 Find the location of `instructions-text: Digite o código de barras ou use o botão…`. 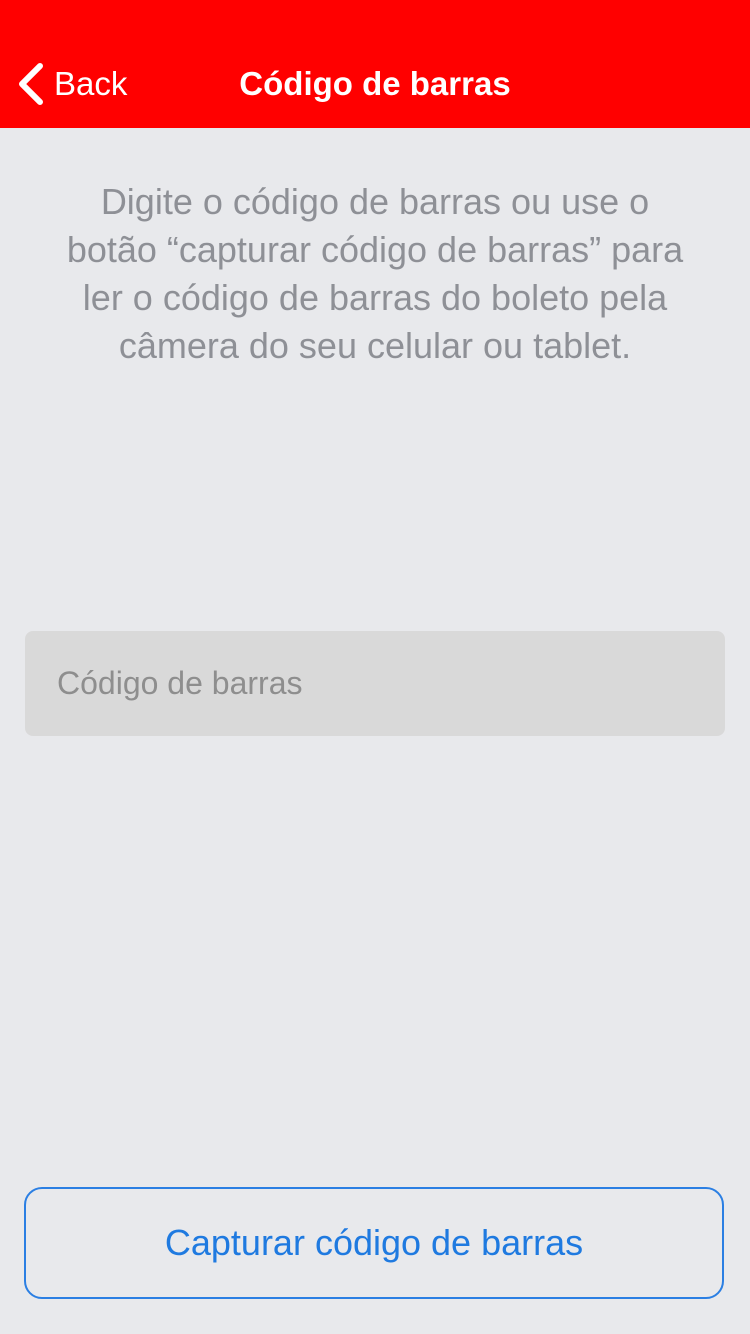

instructions-text: Digite o código de barras ou use o botão… is located at coordinates (375, 273).